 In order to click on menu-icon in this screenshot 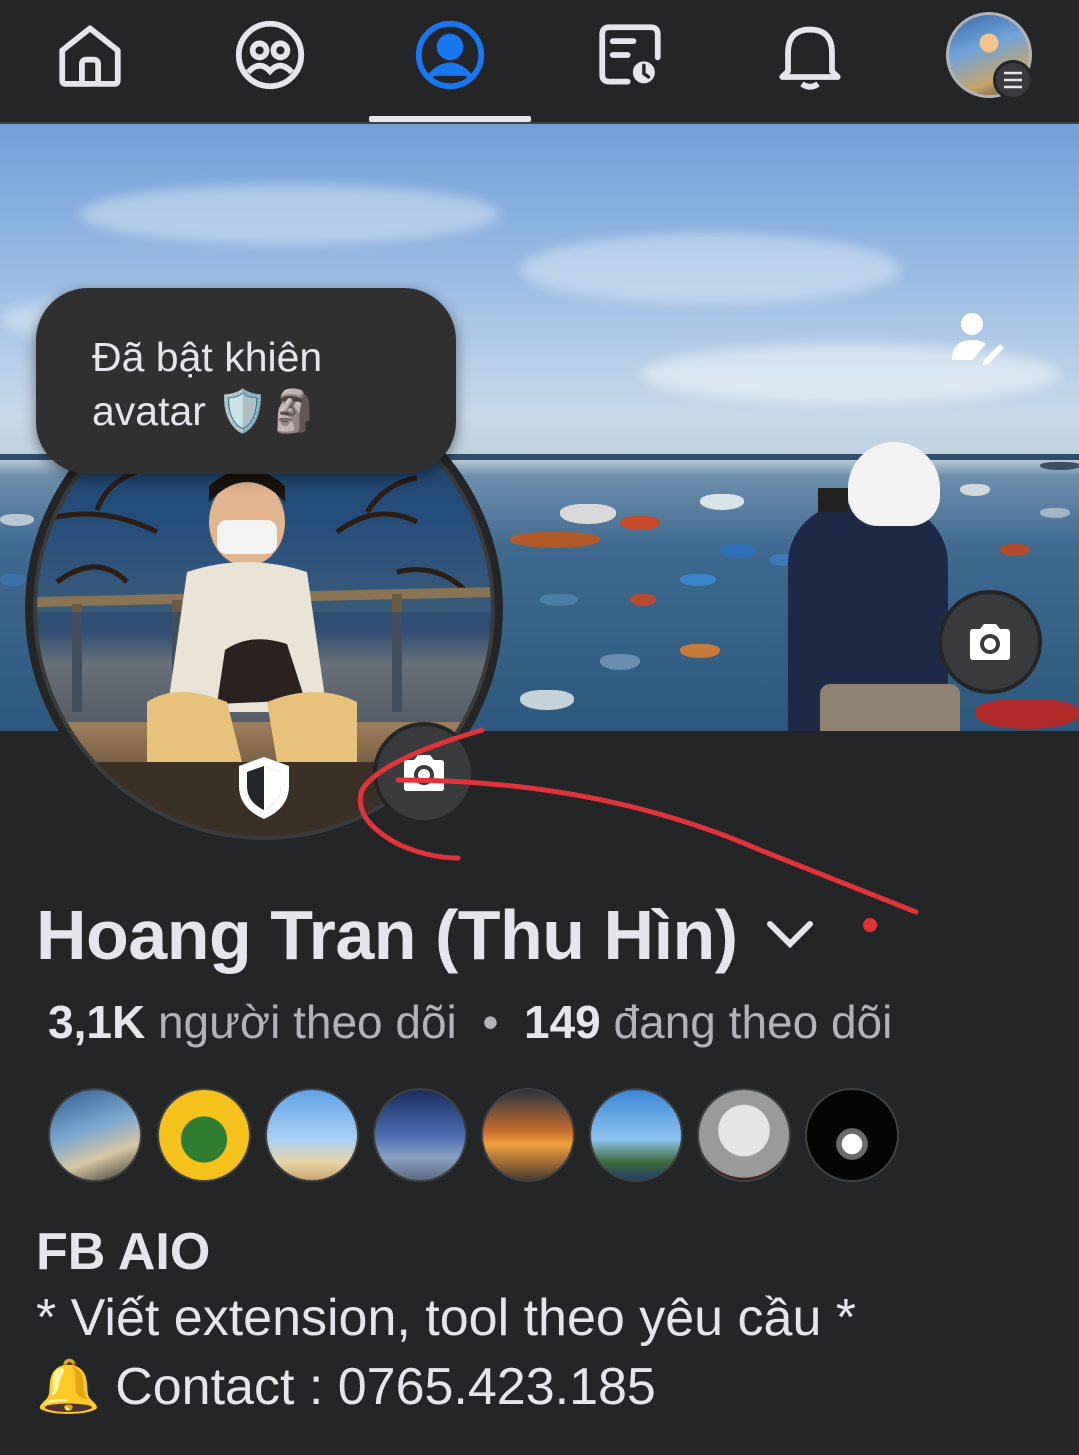, I will do `click(1013, 80)`.